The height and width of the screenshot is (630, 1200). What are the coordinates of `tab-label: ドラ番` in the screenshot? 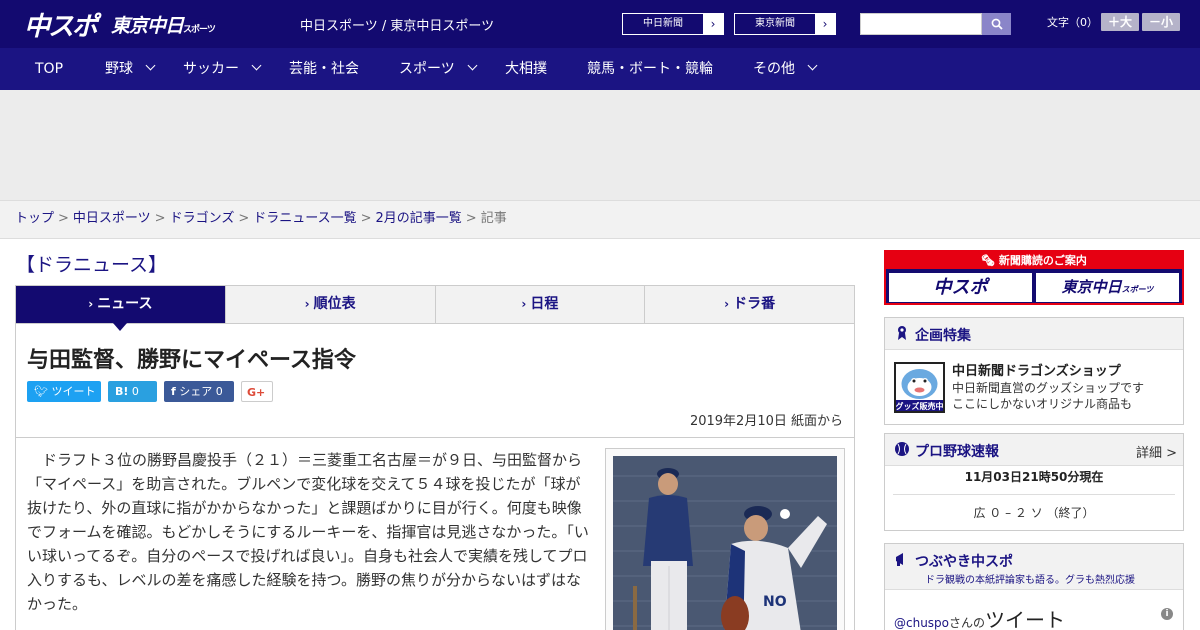 It's located at (754, 304).